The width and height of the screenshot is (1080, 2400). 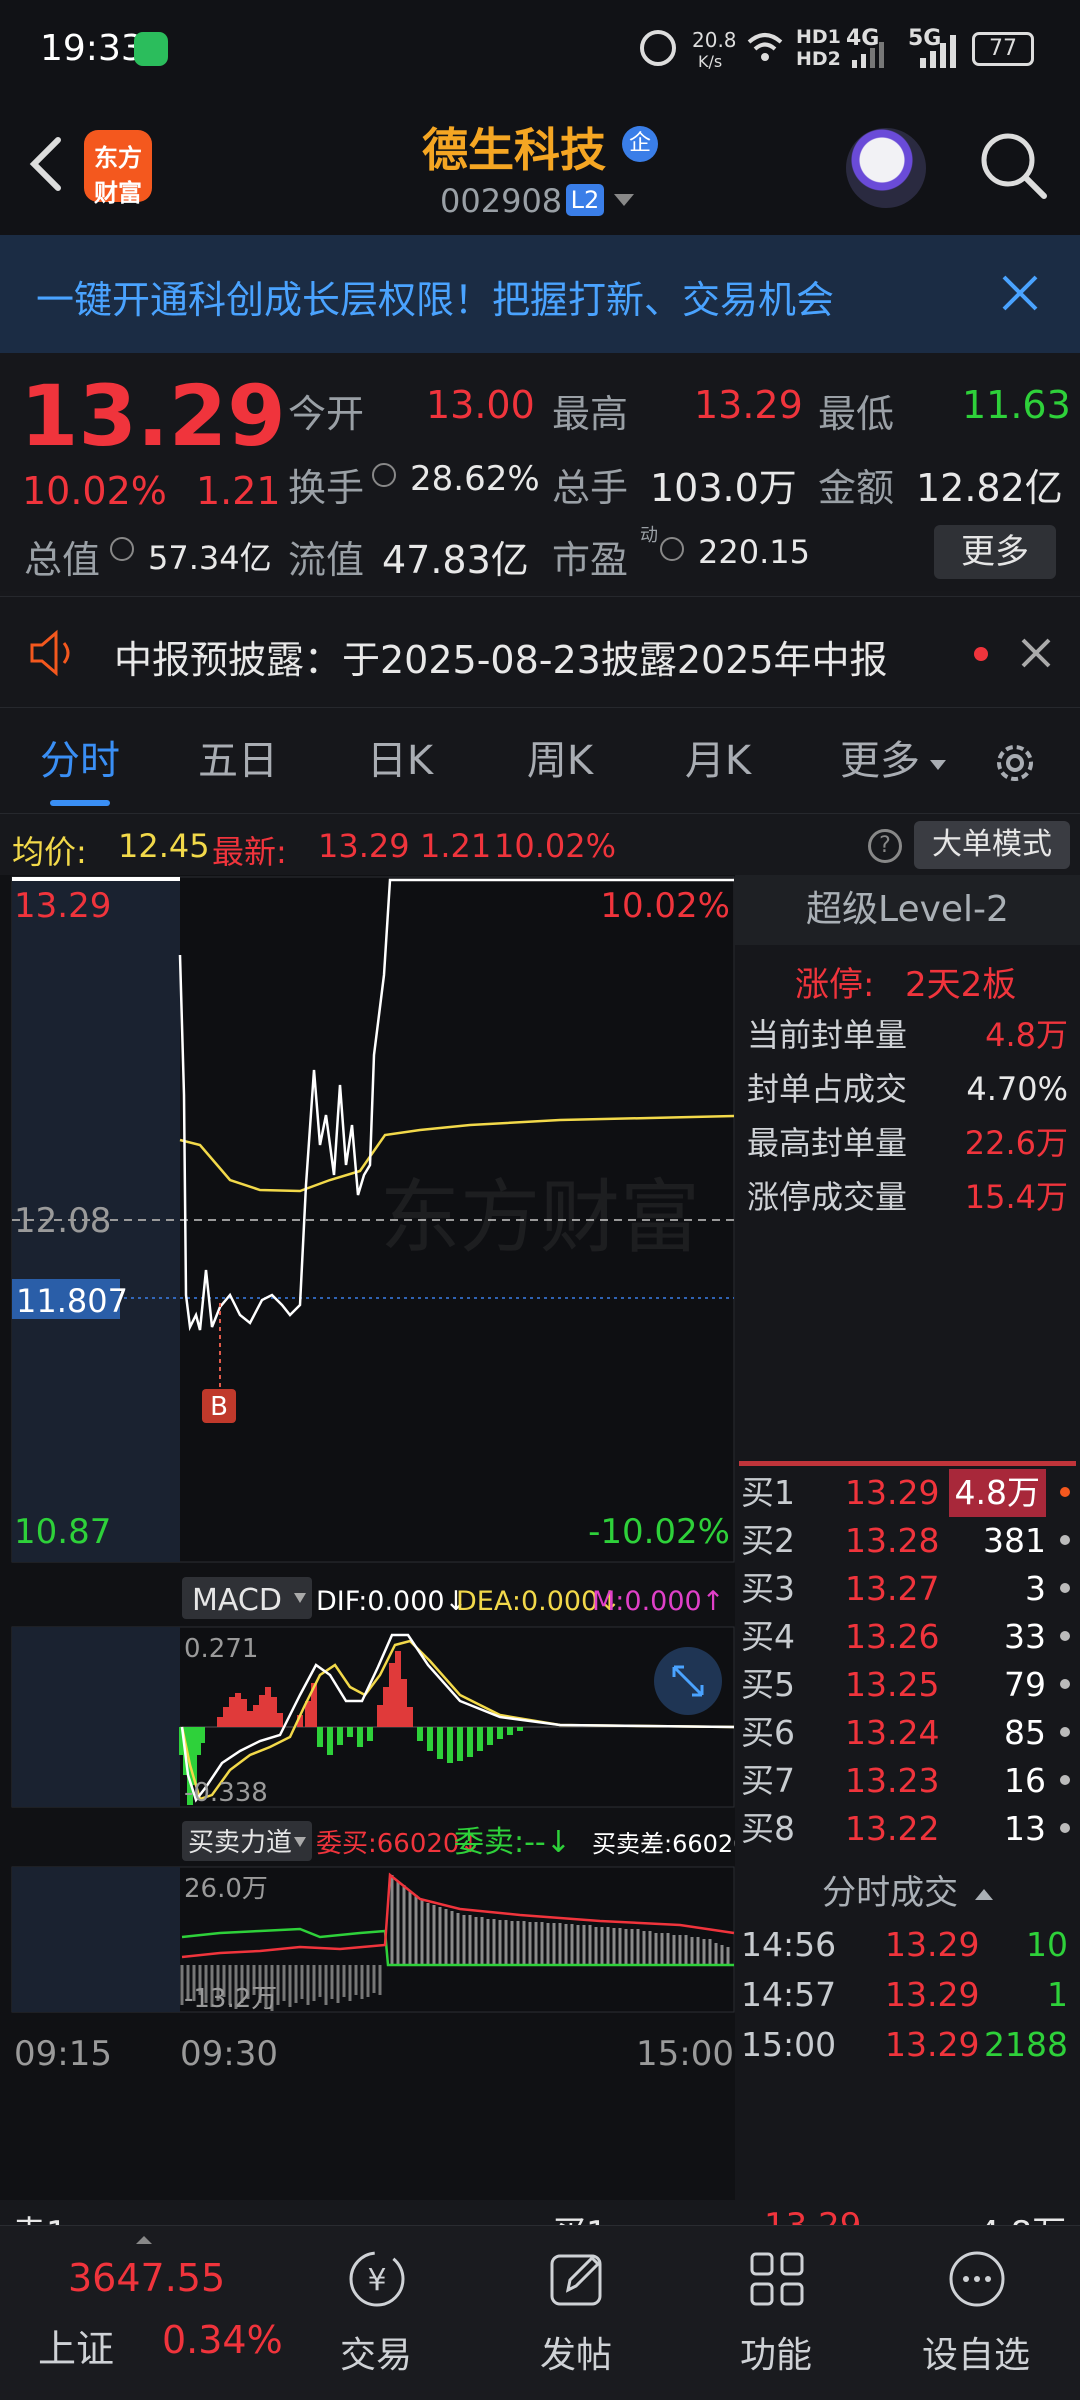 What do you see at coordinates (1035, 1588) in the screenshot?
I see `order-qty: 3` at bounding box center [1035, 1588].